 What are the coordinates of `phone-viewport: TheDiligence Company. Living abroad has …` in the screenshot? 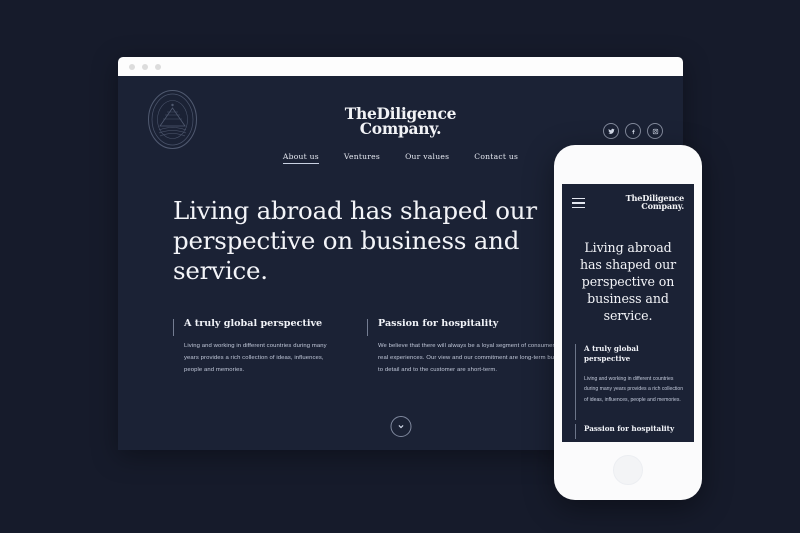 It's located at (628, 313).